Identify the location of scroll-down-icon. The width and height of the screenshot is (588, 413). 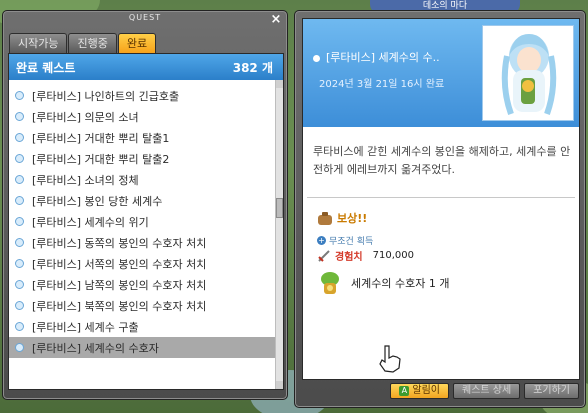
(279, 385).